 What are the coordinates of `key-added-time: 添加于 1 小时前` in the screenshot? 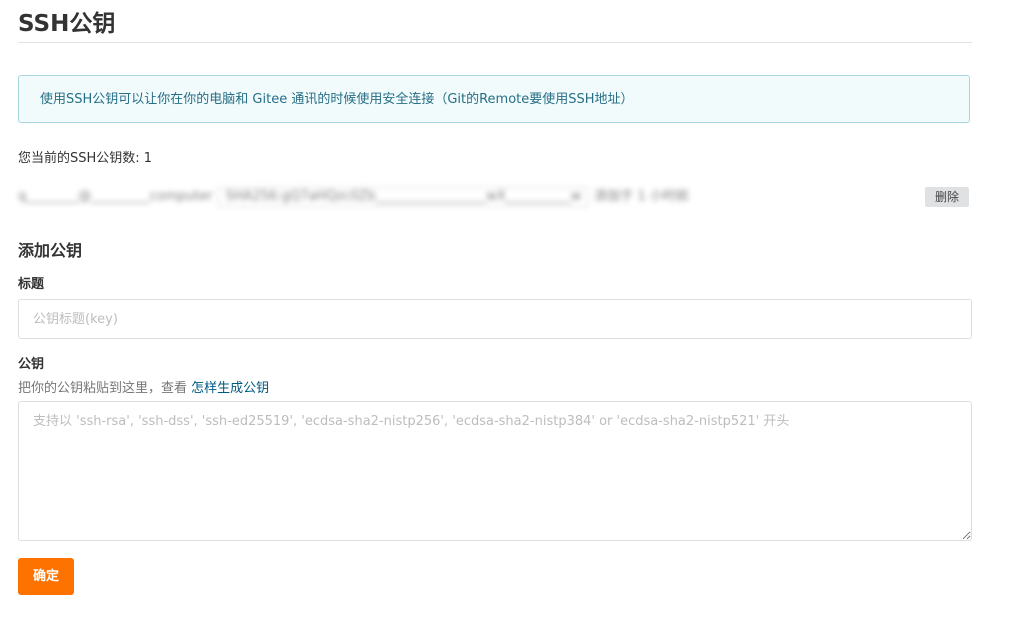 It's located at (641, 196).